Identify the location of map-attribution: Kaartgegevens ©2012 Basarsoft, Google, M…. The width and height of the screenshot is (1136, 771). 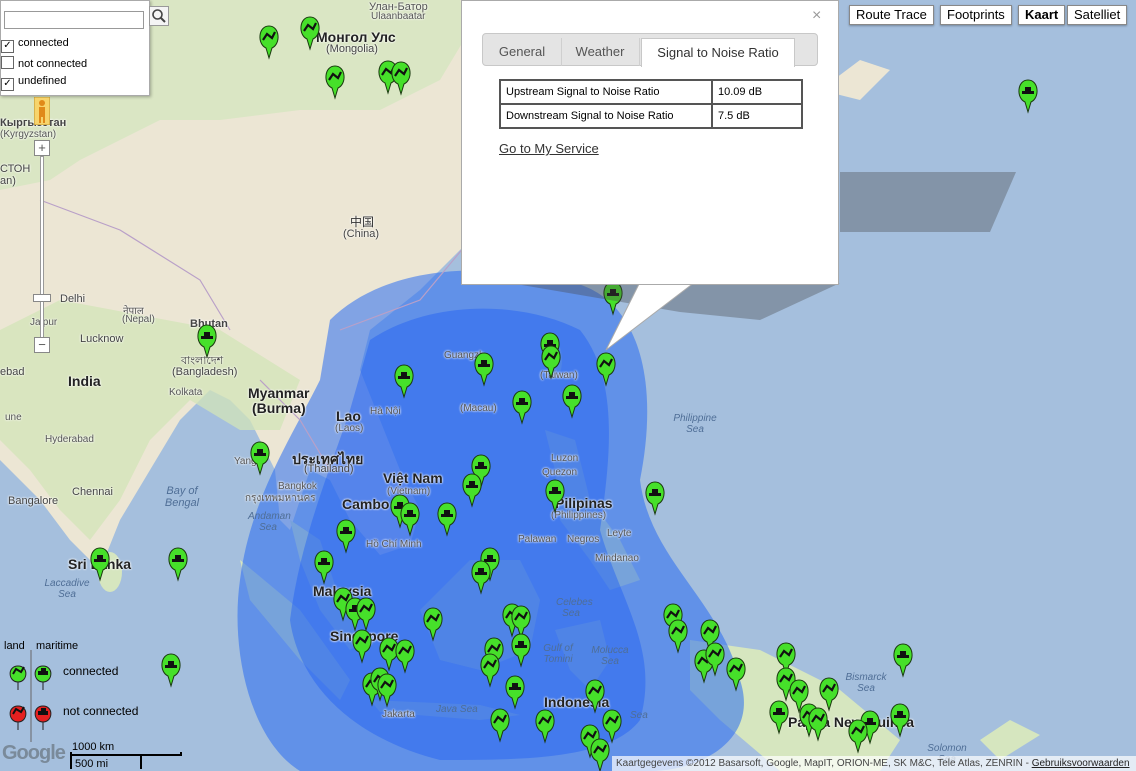
(874, 763).